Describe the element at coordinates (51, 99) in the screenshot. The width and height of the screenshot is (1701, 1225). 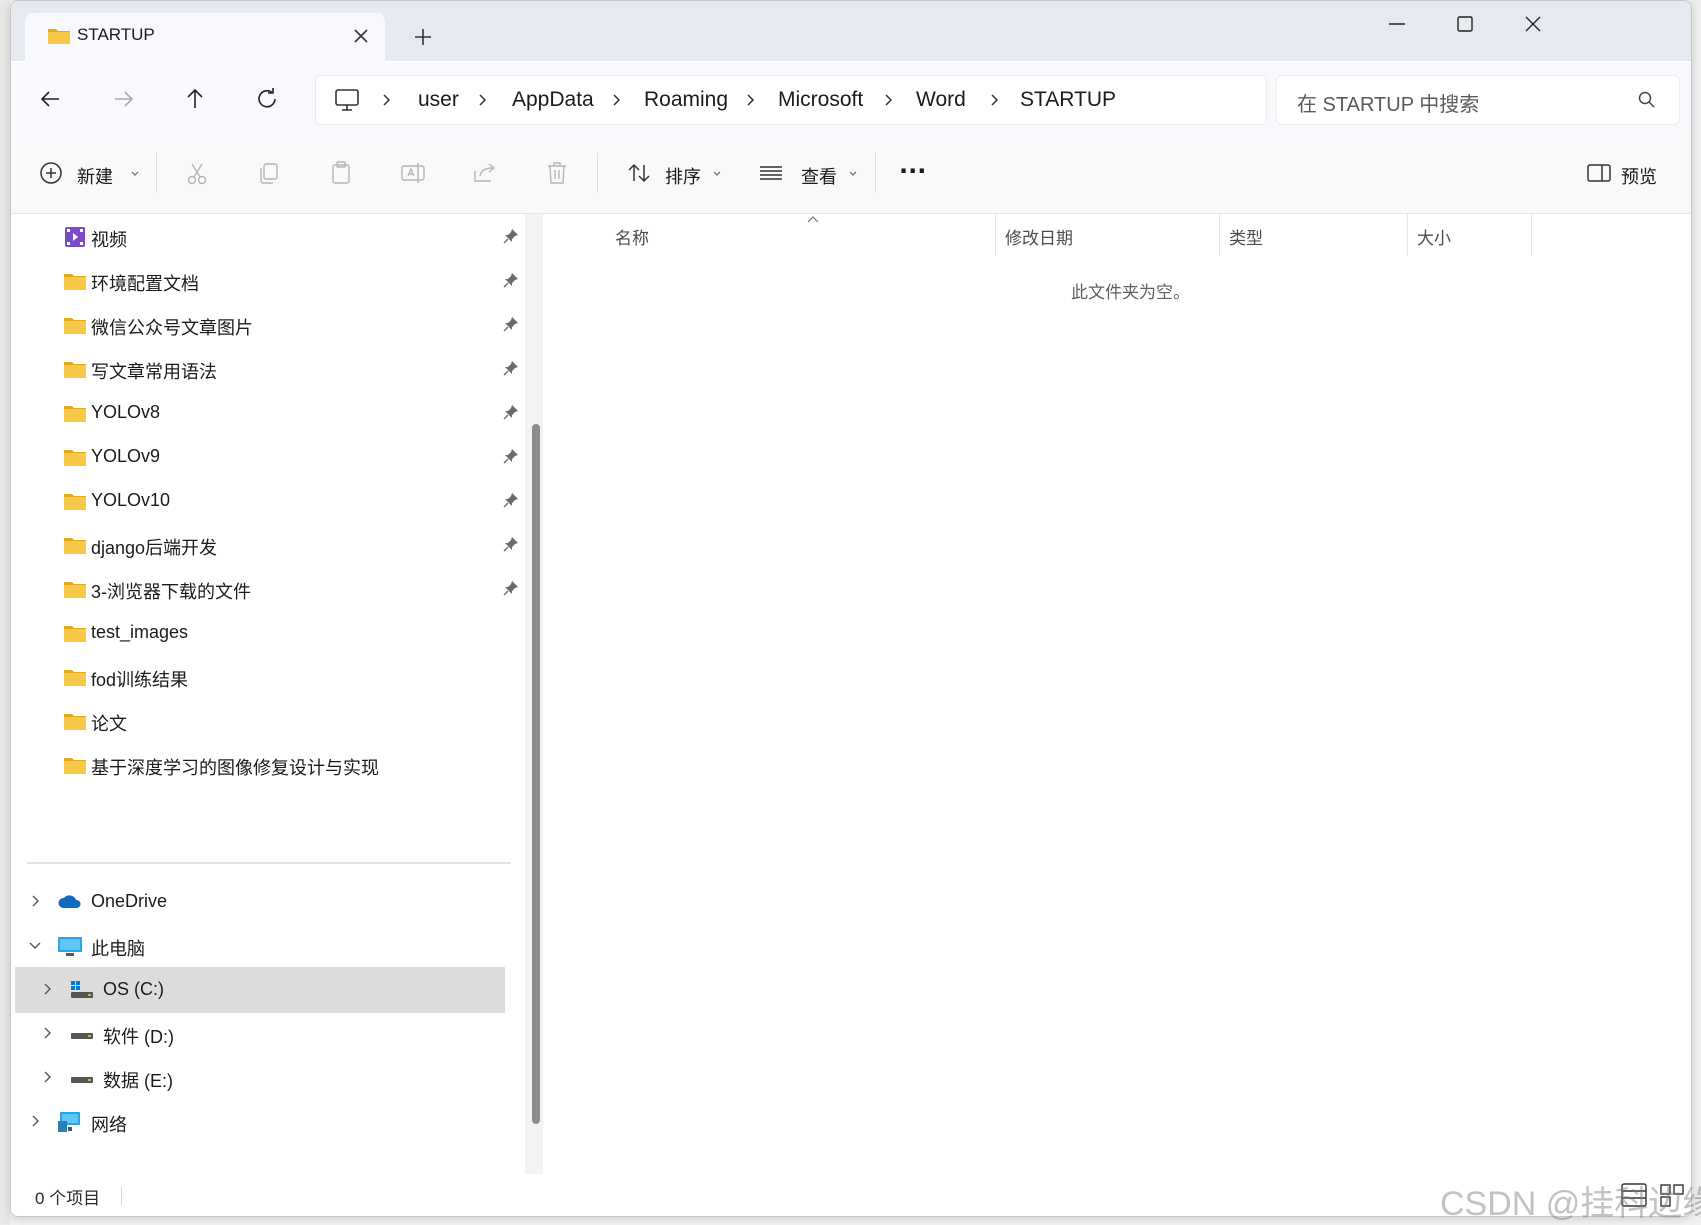
I see `back-button` at that location.